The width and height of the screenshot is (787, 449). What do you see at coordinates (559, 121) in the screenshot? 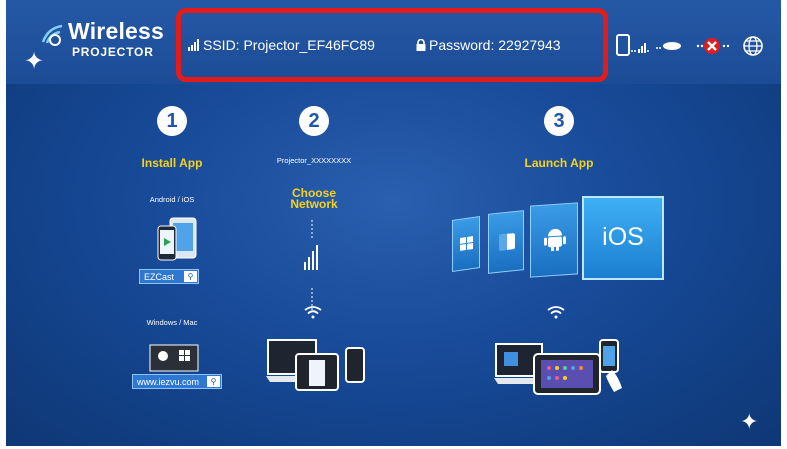
I see `step-3-number: 3` at bounding box center [559, 121].